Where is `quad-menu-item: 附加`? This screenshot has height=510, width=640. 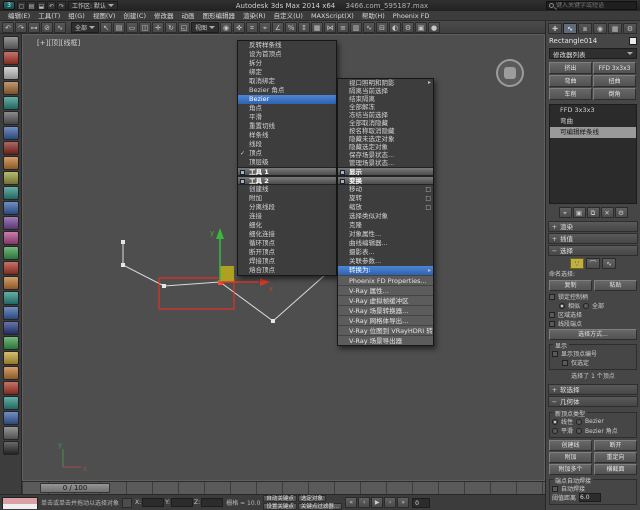 quad-menu-item: 附加 is located at coordinates (287, 198).